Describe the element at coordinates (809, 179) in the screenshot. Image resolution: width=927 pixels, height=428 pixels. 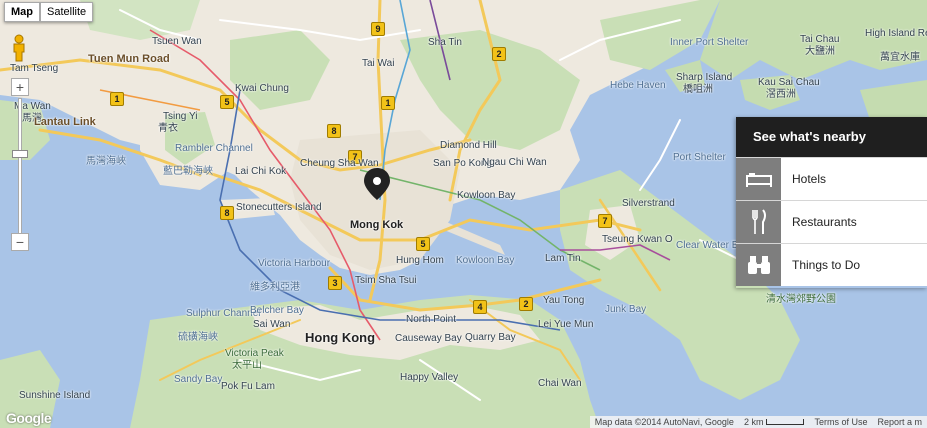
I see `nearby-item-label: Hotels` at that location.